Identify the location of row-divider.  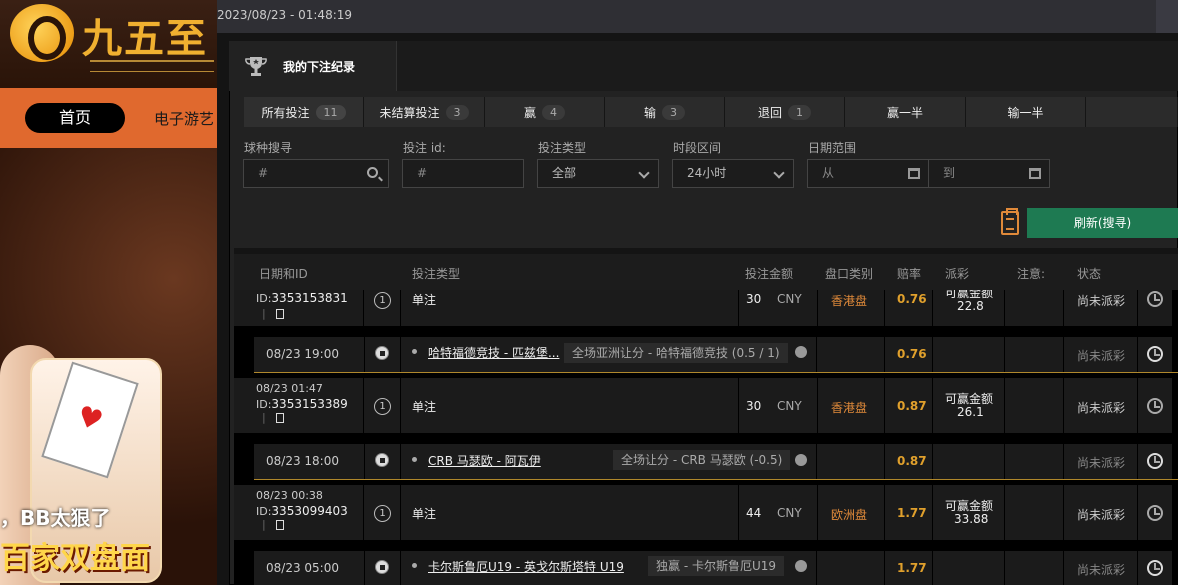
(716, 372).